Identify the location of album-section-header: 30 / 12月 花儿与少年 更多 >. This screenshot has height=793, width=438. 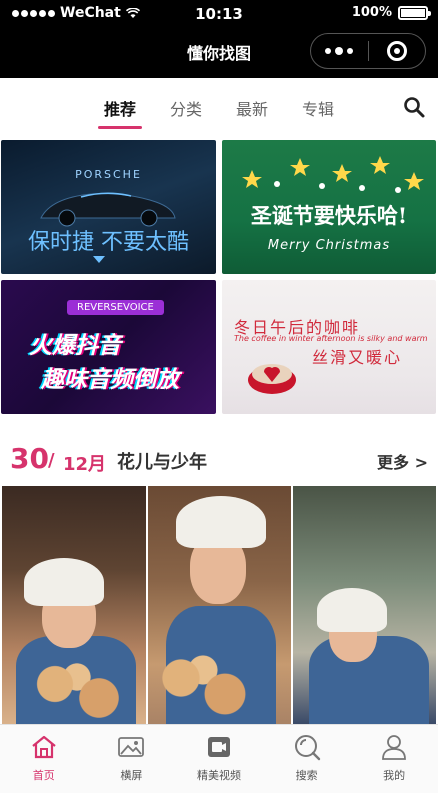
(219, 456).